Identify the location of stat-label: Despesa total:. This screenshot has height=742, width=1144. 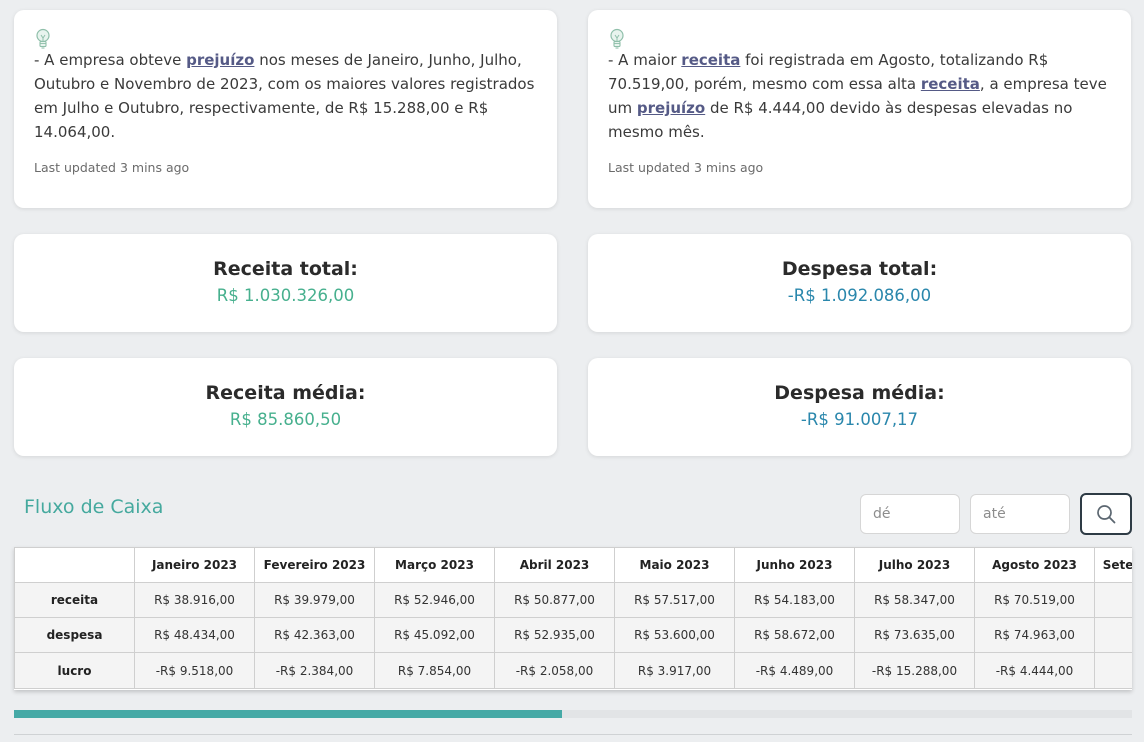
(859, 269).